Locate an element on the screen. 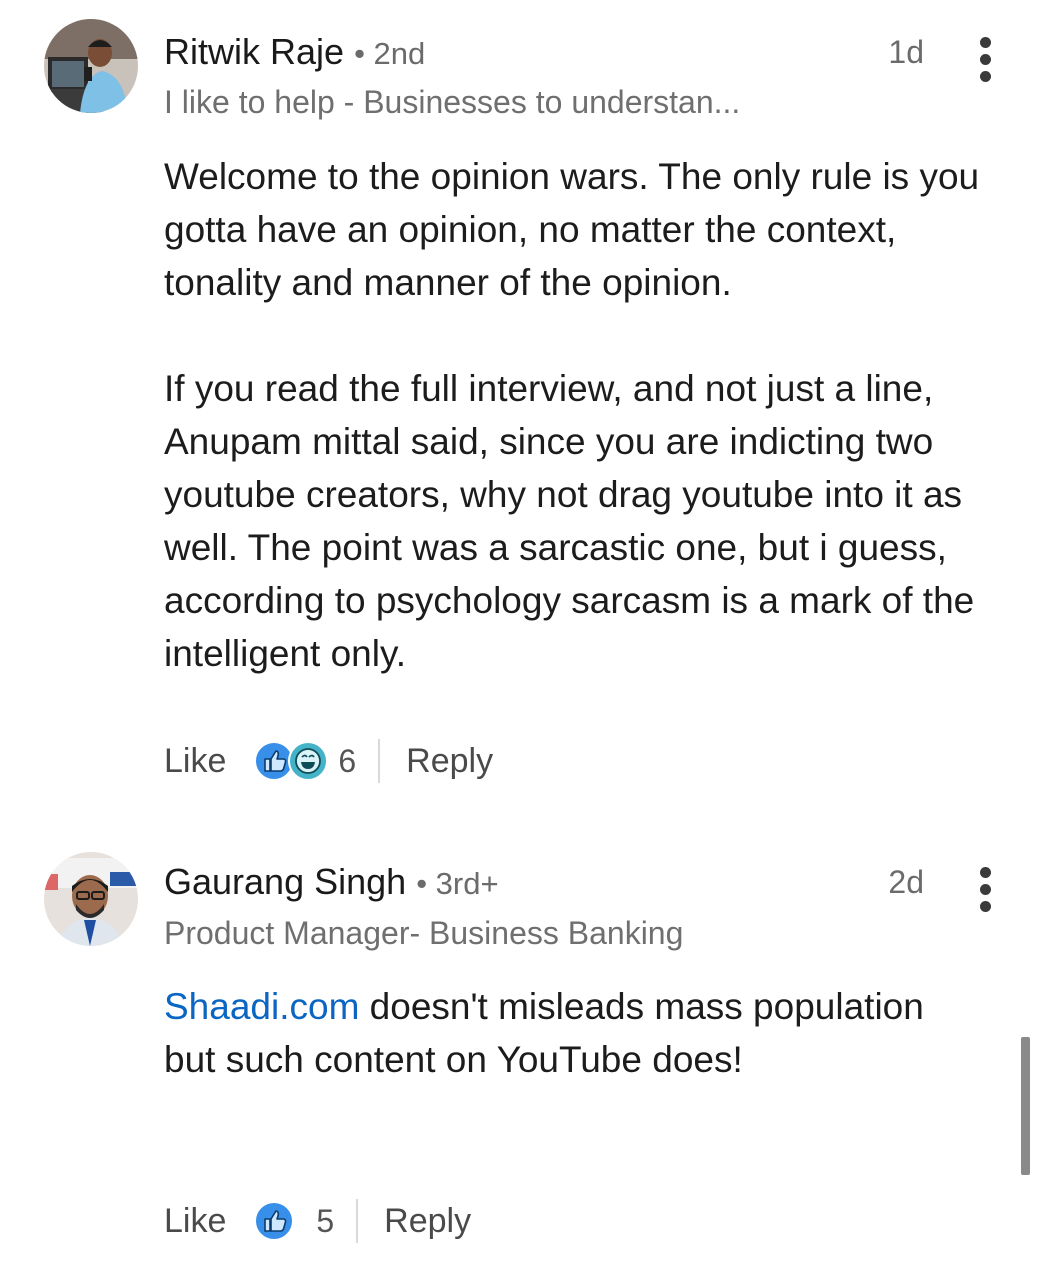  comment-actions: Like 6 Reply is located at coordinates (328, 761).